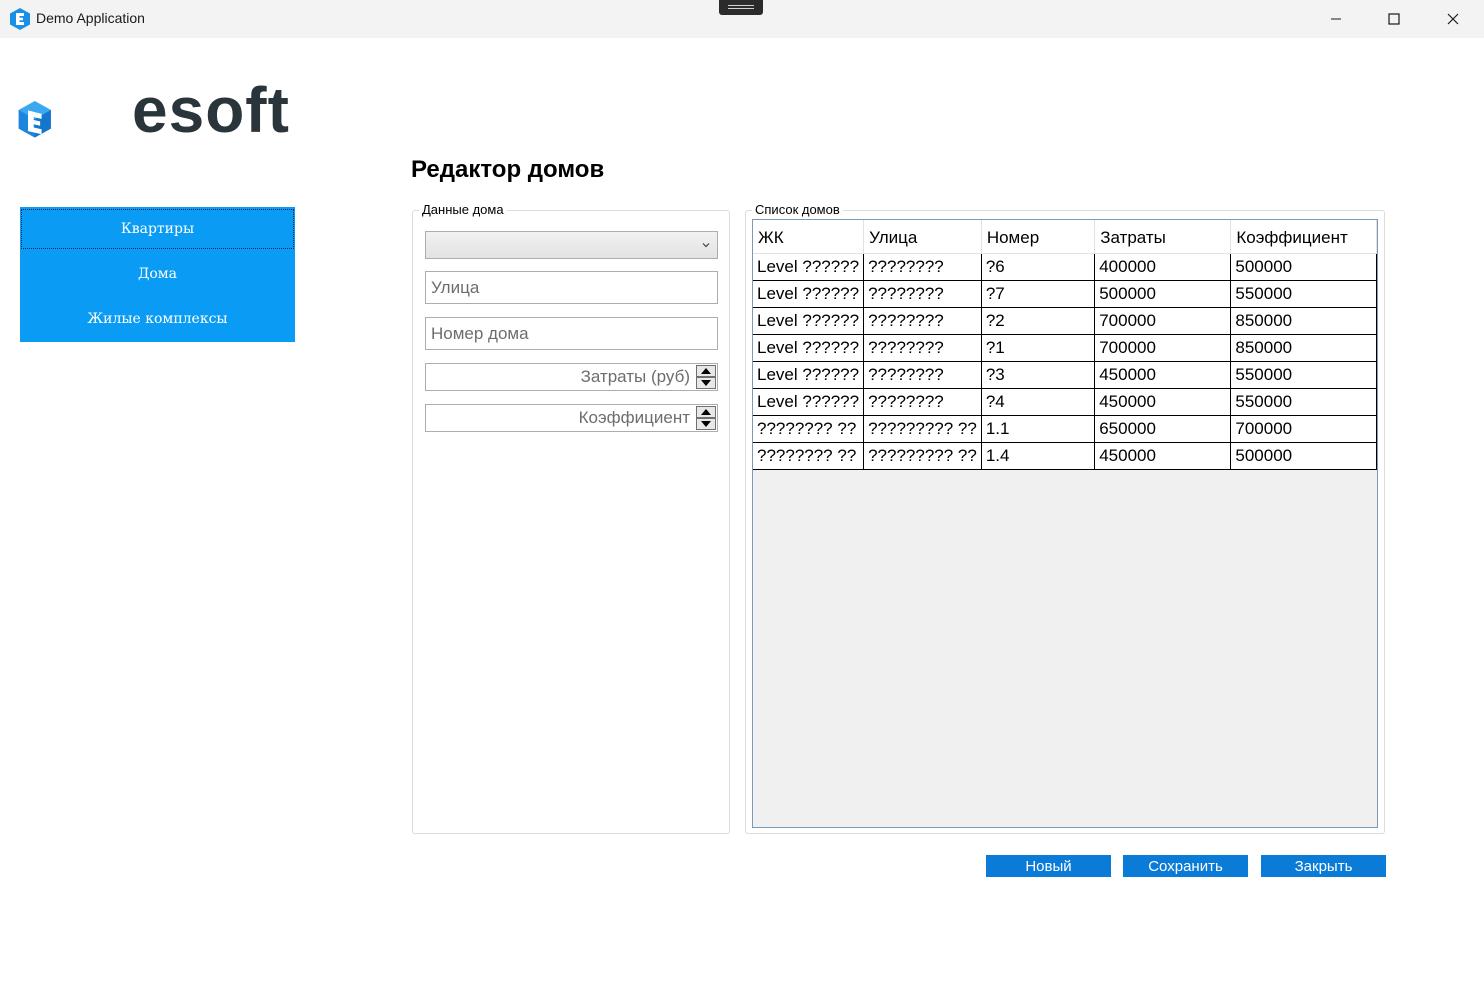 The height and width of the screenshot is (992, 1484). What do you see at coordinates (508, 169) in the screenshot?
I see `page-title: Редактор домов` at bounding box center [508, 169].